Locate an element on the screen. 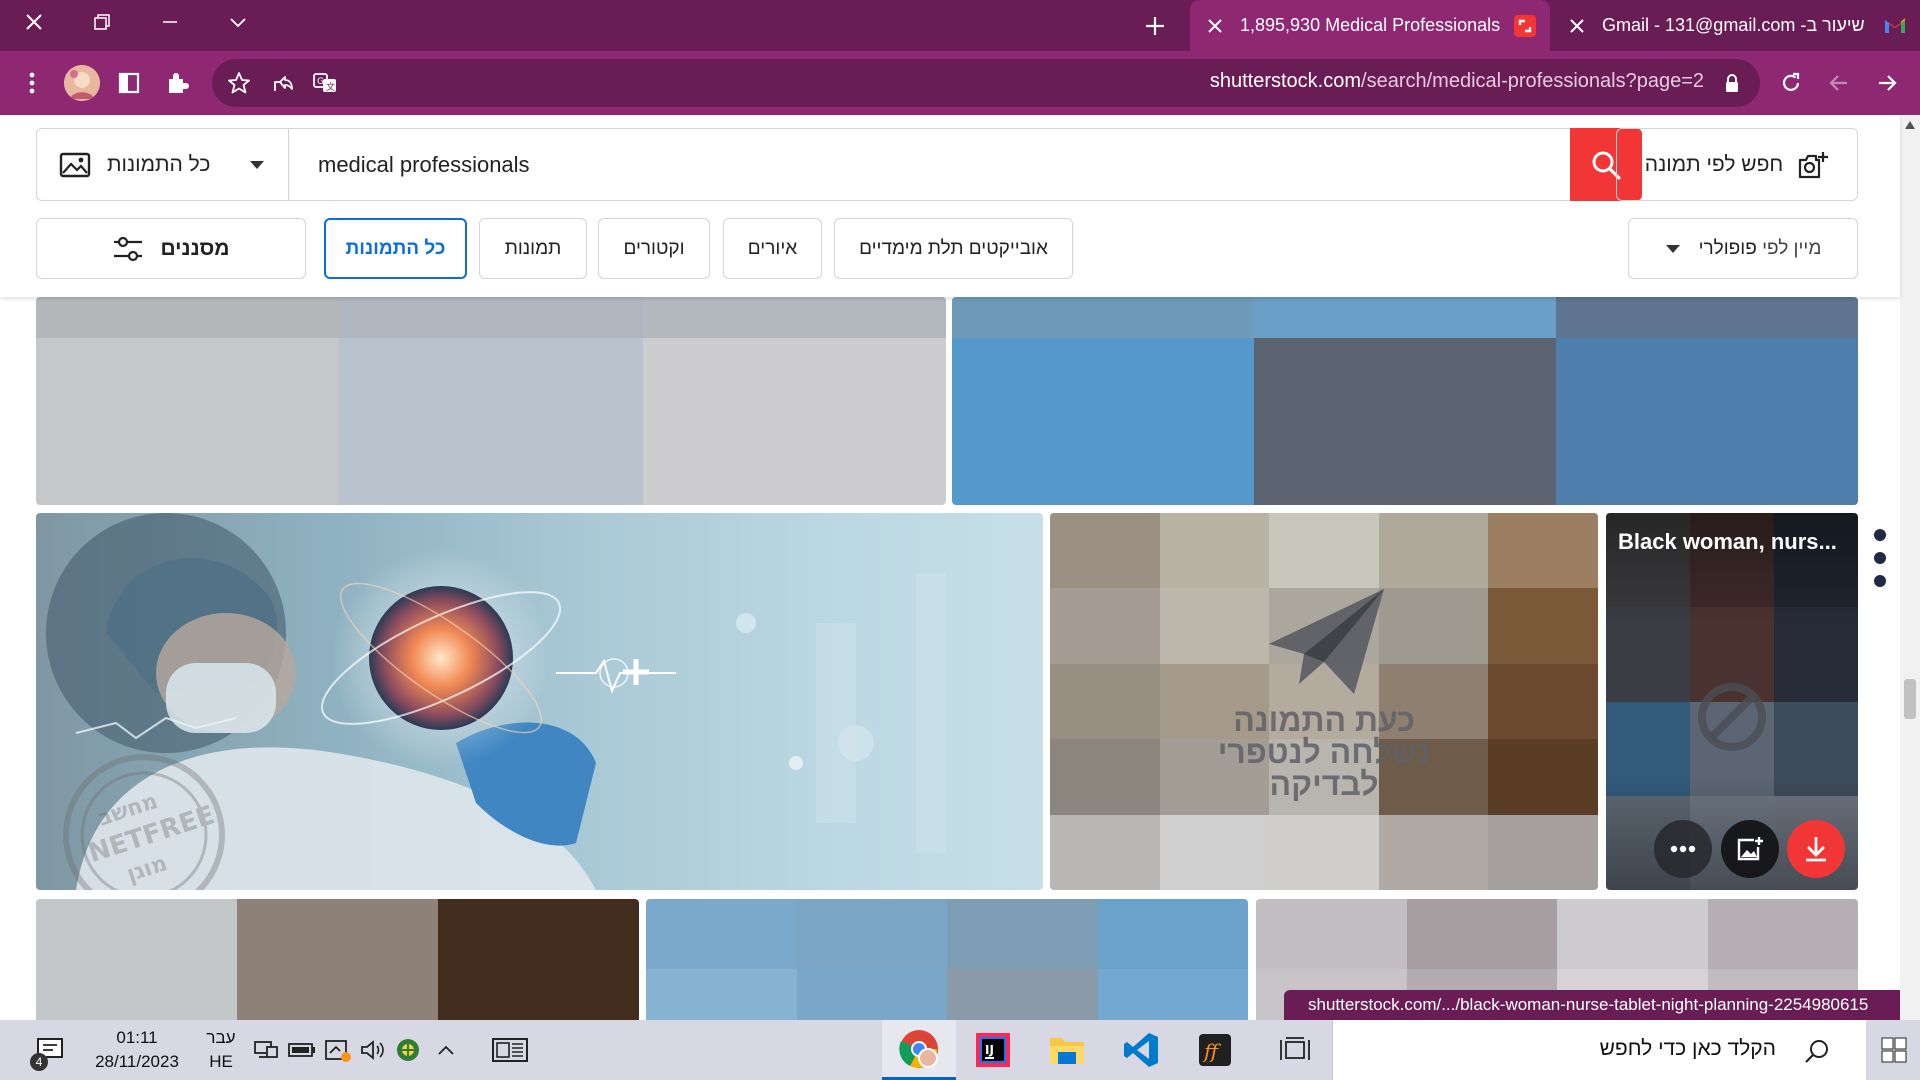  bookmark-star-button is located at coordinates (239, 83).